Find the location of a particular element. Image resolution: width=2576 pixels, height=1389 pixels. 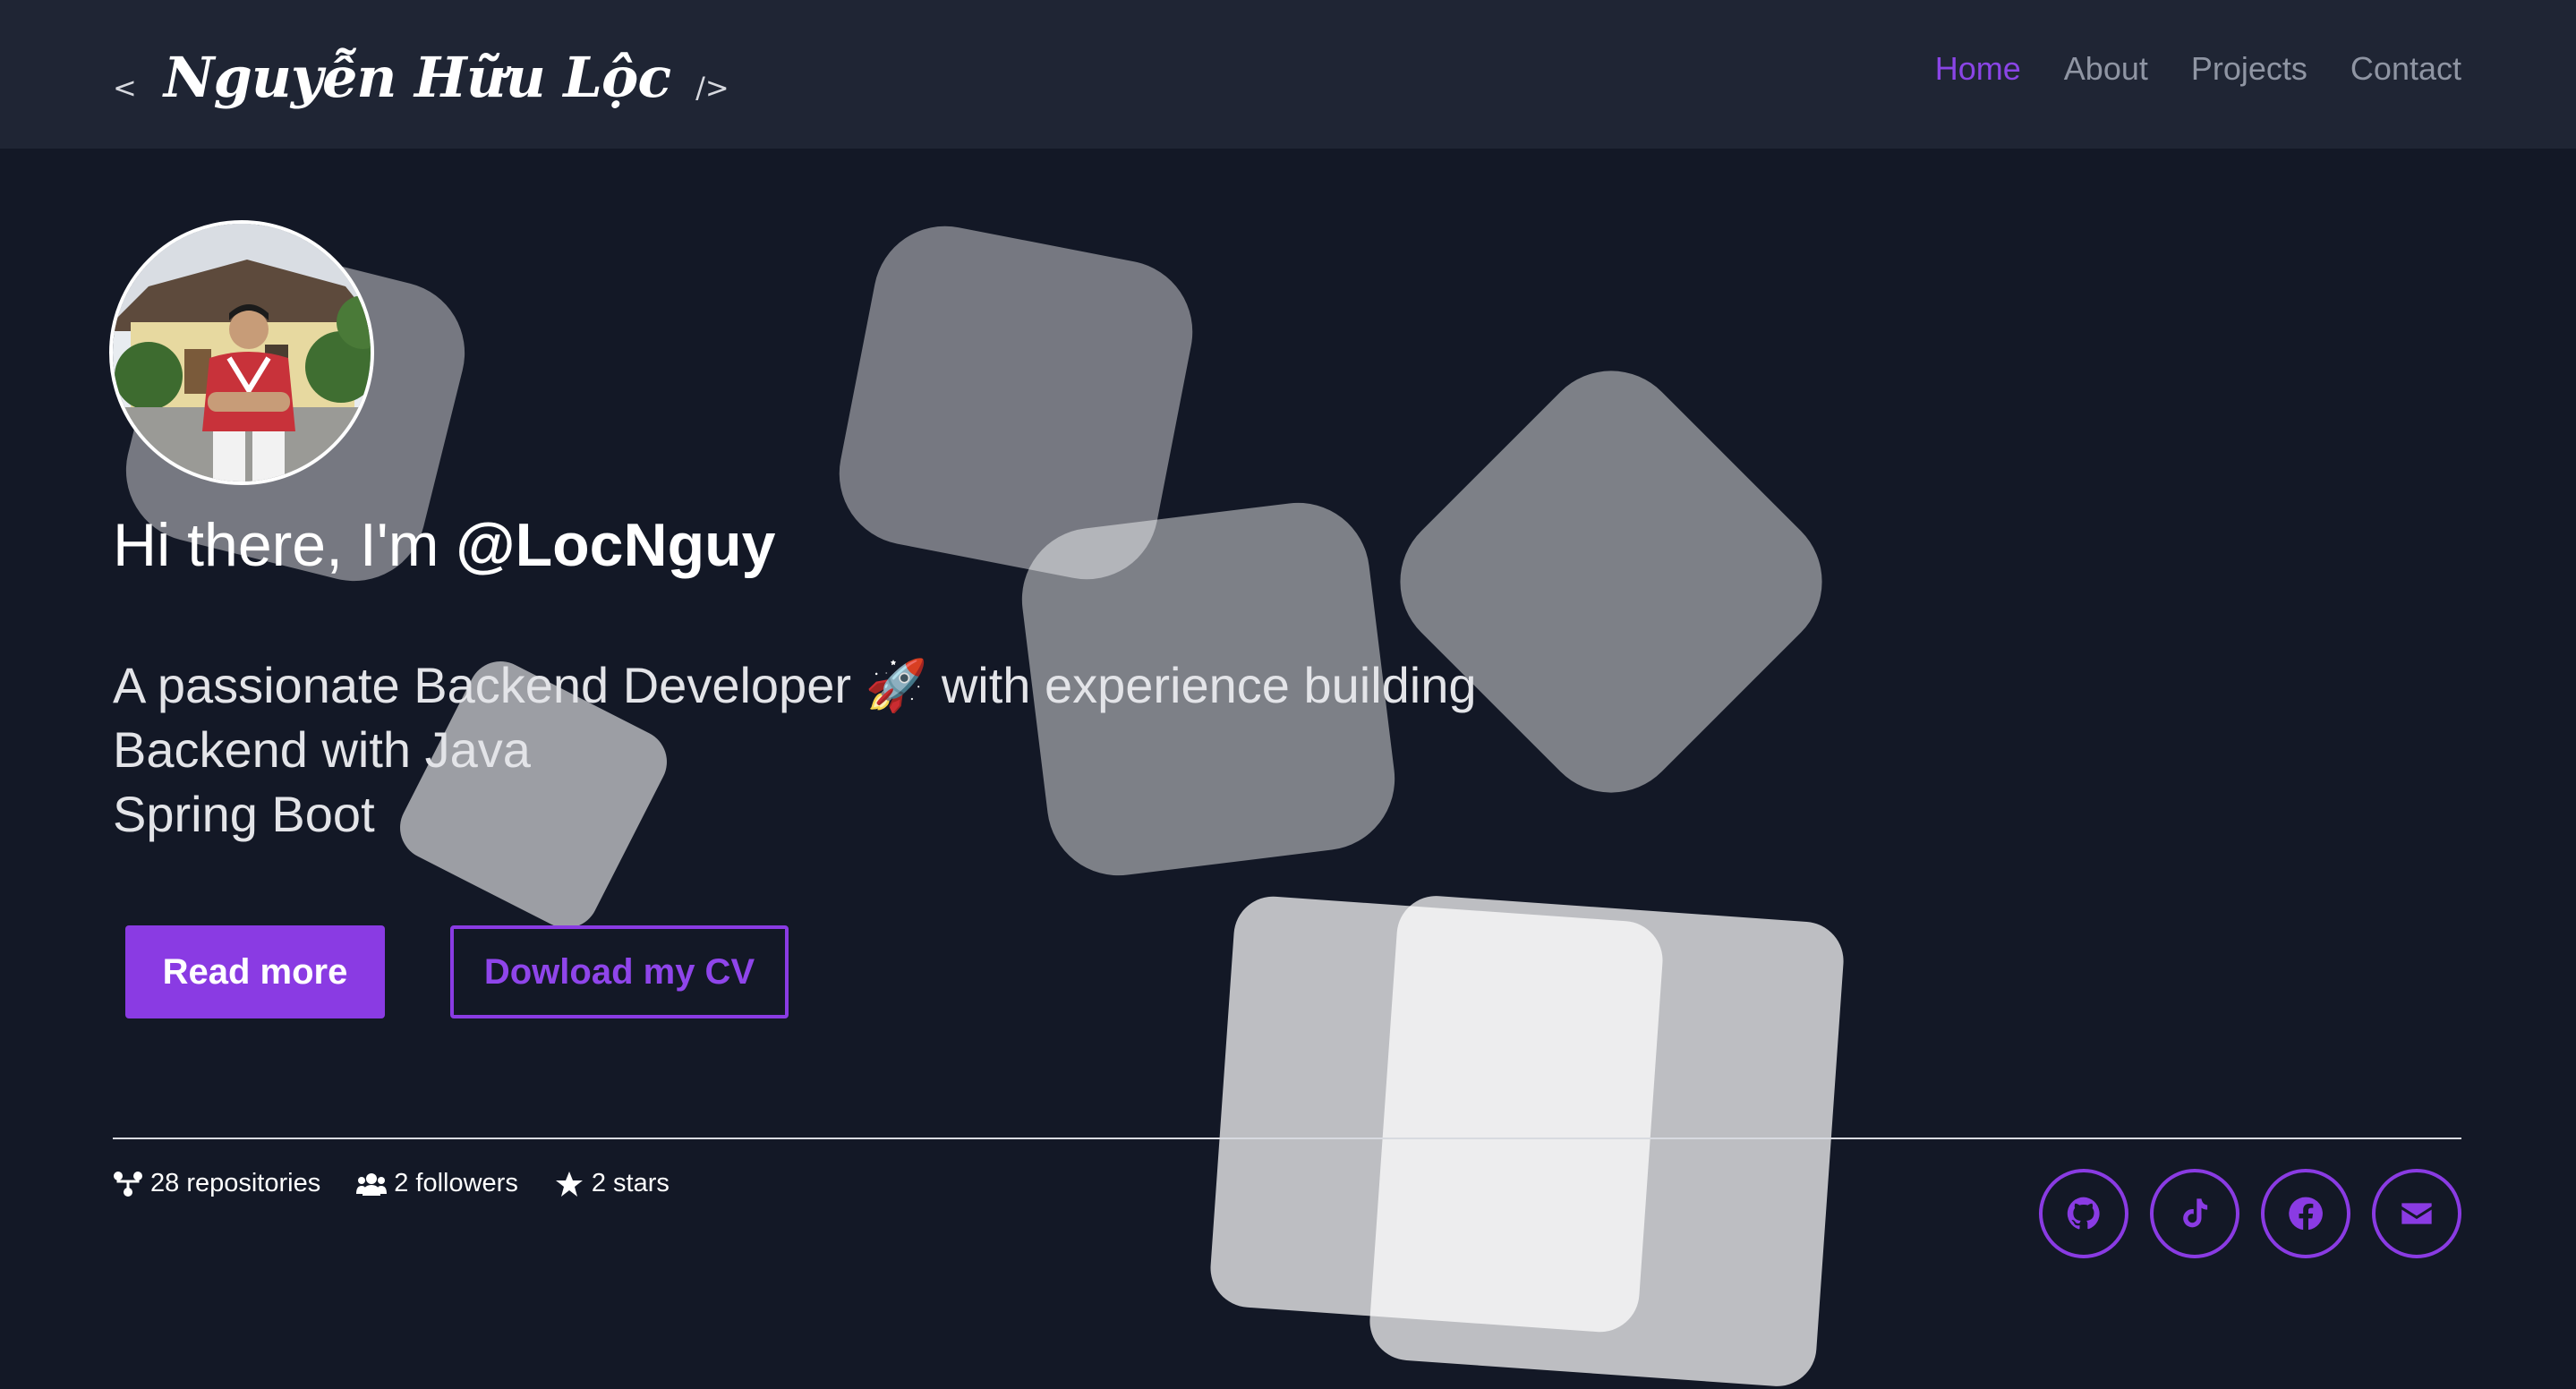

download-cv-button: Dowload my CV is located at coordinates (619, 972).